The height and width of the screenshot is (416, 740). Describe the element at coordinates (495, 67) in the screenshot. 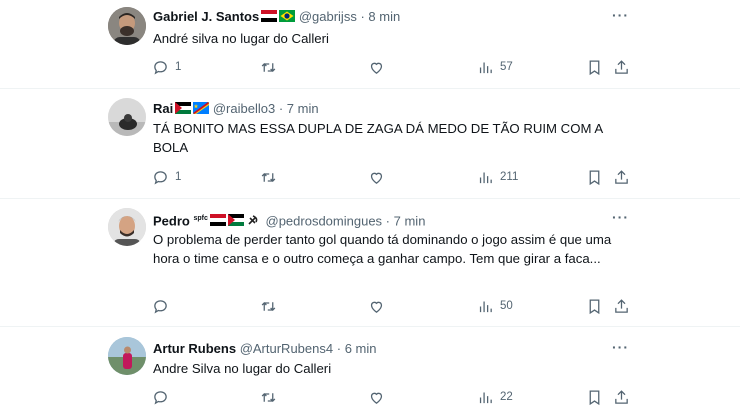

I see `views-button: 57` at that location.